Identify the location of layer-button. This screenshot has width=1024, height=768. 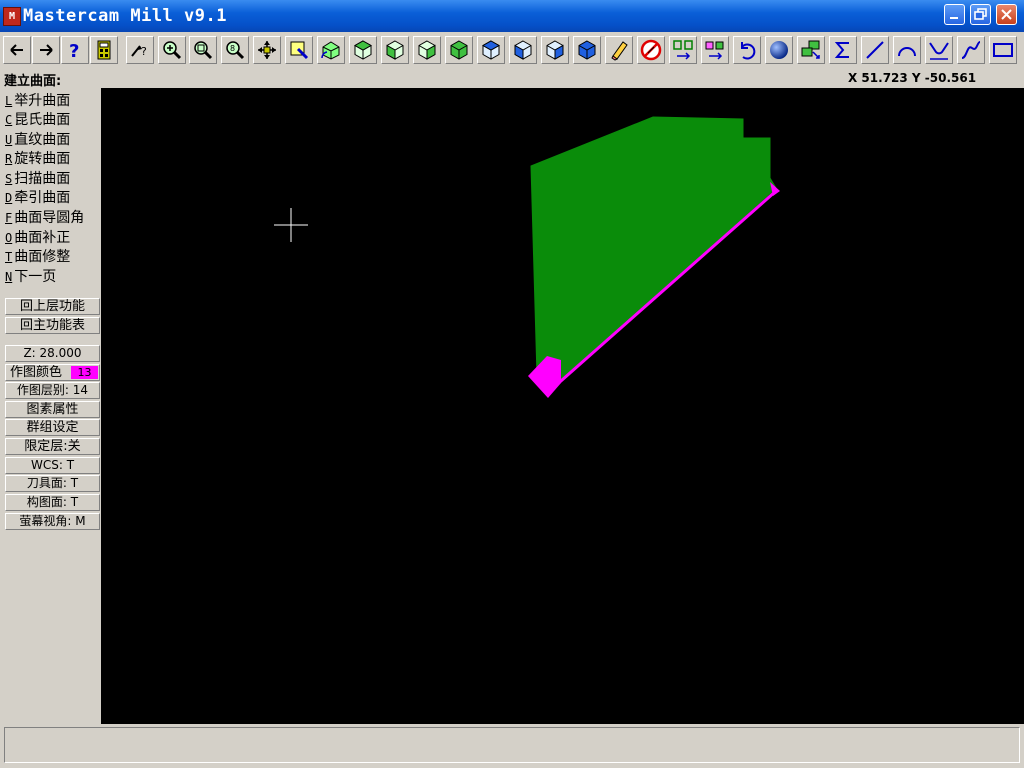
(811, 50).